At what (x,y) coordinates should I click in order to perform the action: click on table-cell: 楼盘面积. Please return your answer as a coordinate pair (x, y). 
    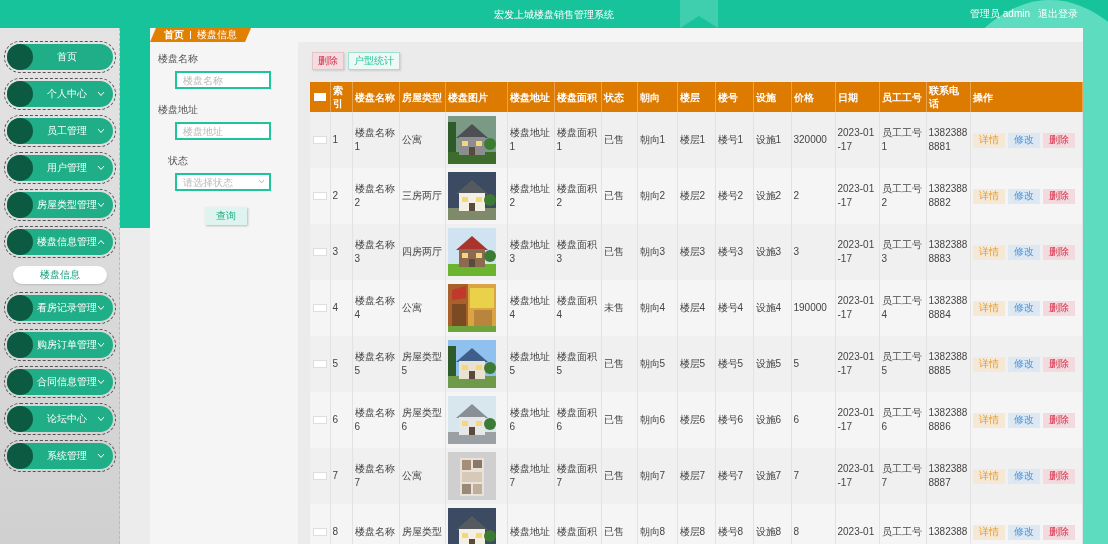
    Looking at the image, I should click on (576, 531).